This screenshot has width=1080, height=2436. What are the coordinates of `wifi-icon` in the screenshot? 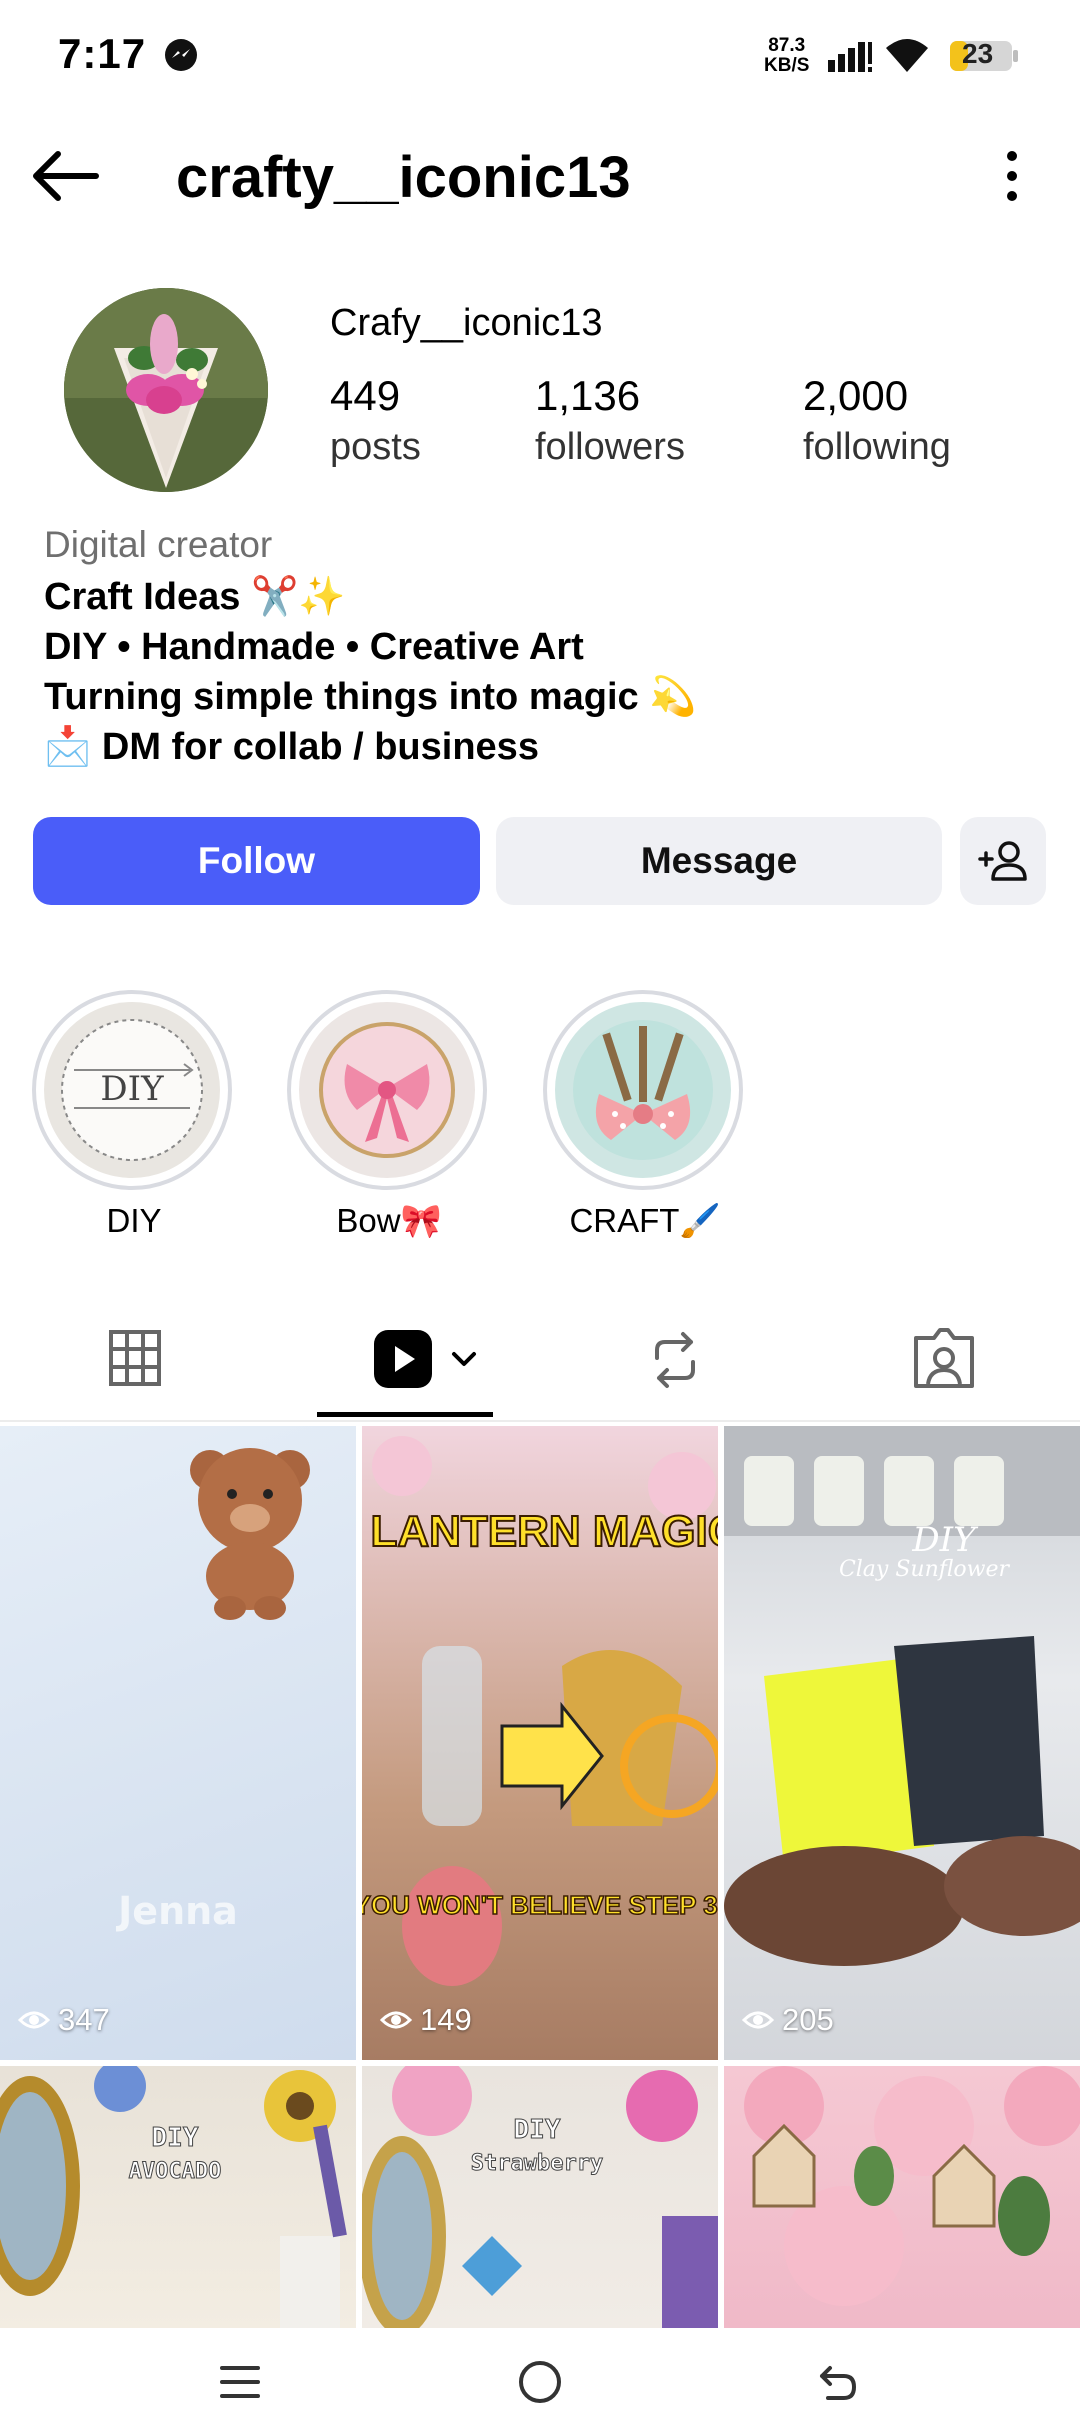 It's located at (907, 55).